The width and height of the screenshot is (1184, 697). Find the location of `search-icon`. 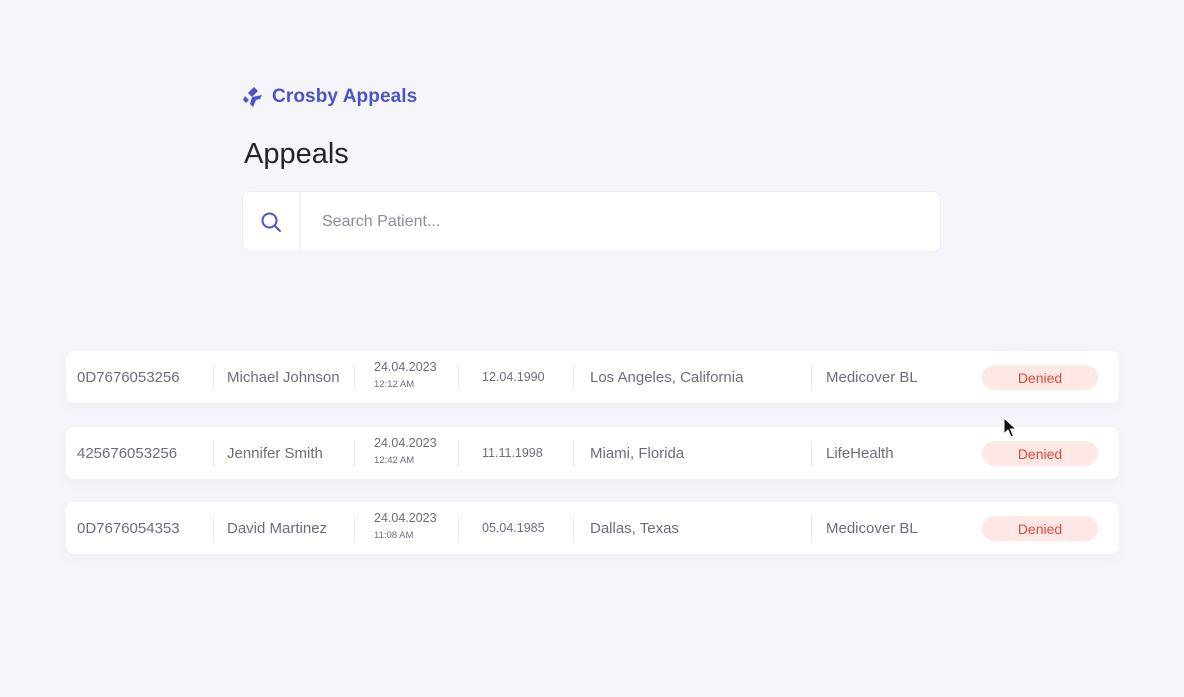

search-icon is located at coordinates (271, 222).